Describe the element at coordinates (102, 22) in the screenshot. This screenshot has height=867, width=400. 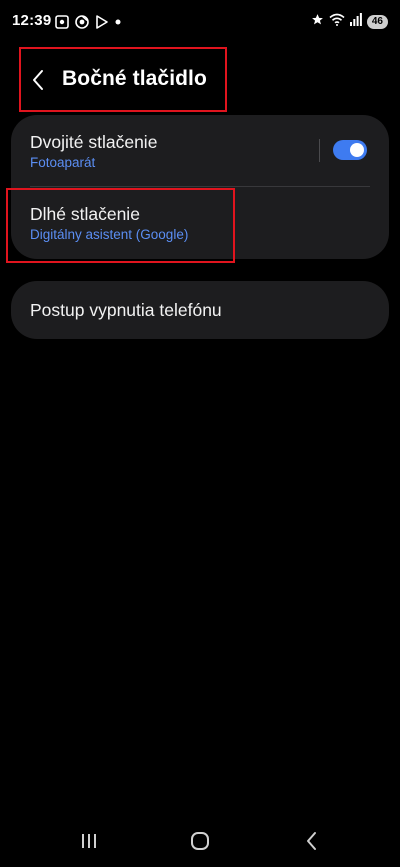
I see `play-store-icon` at that location.